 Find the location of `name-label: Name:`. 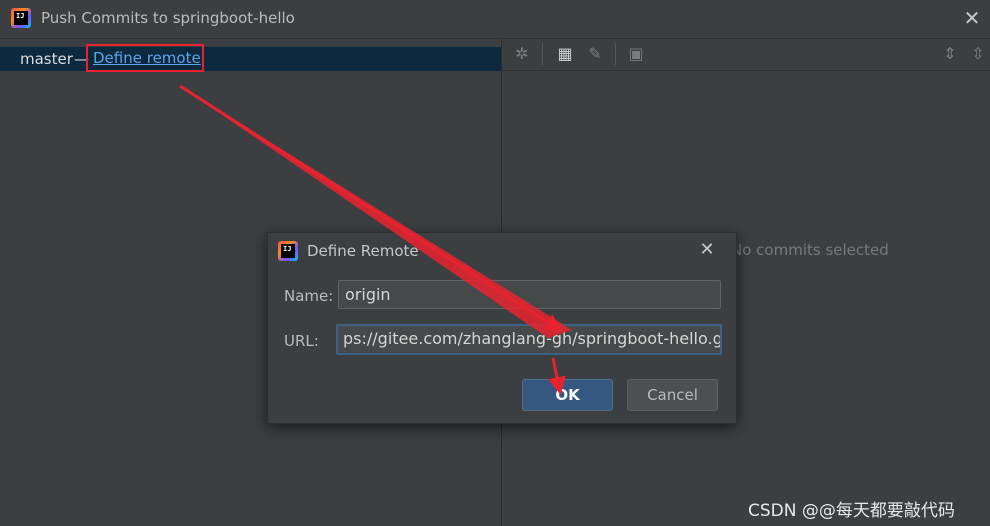

name-label: Name: is located at coordinates (309, 296).